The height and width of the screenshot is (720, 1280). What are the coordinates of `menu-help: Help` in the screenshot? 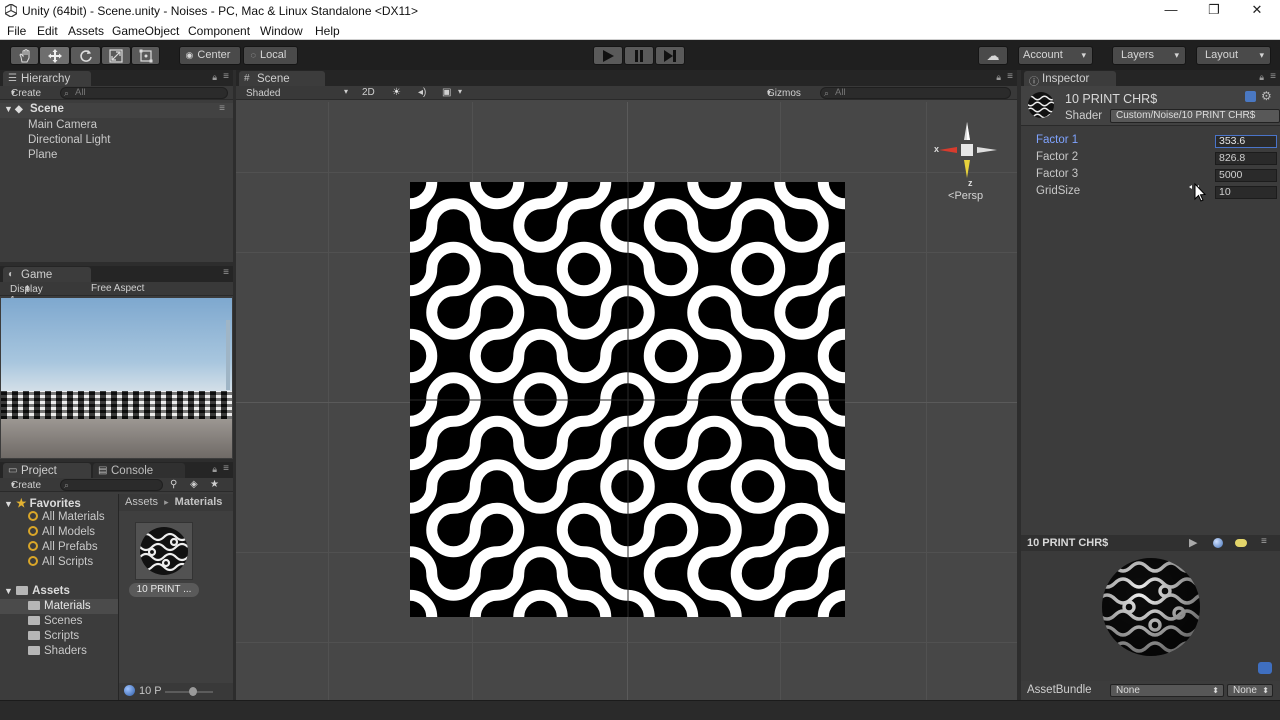 It's located at (327, 31).